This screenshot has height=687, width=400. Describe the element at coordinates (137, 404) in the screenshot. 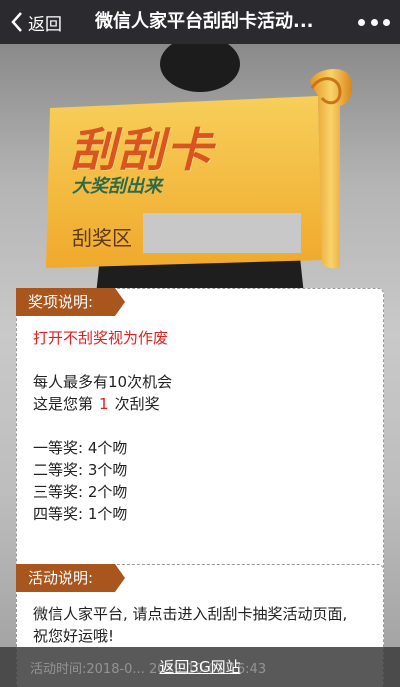

I see `count-suffix: 次刮奖` at that location.